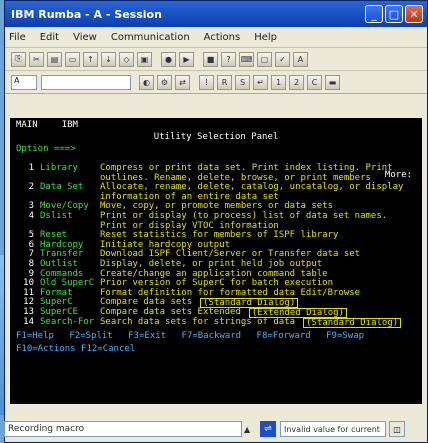 This screenshot has height=443, width=428. I want to click on color-icon: ◐, so click(146, 82).